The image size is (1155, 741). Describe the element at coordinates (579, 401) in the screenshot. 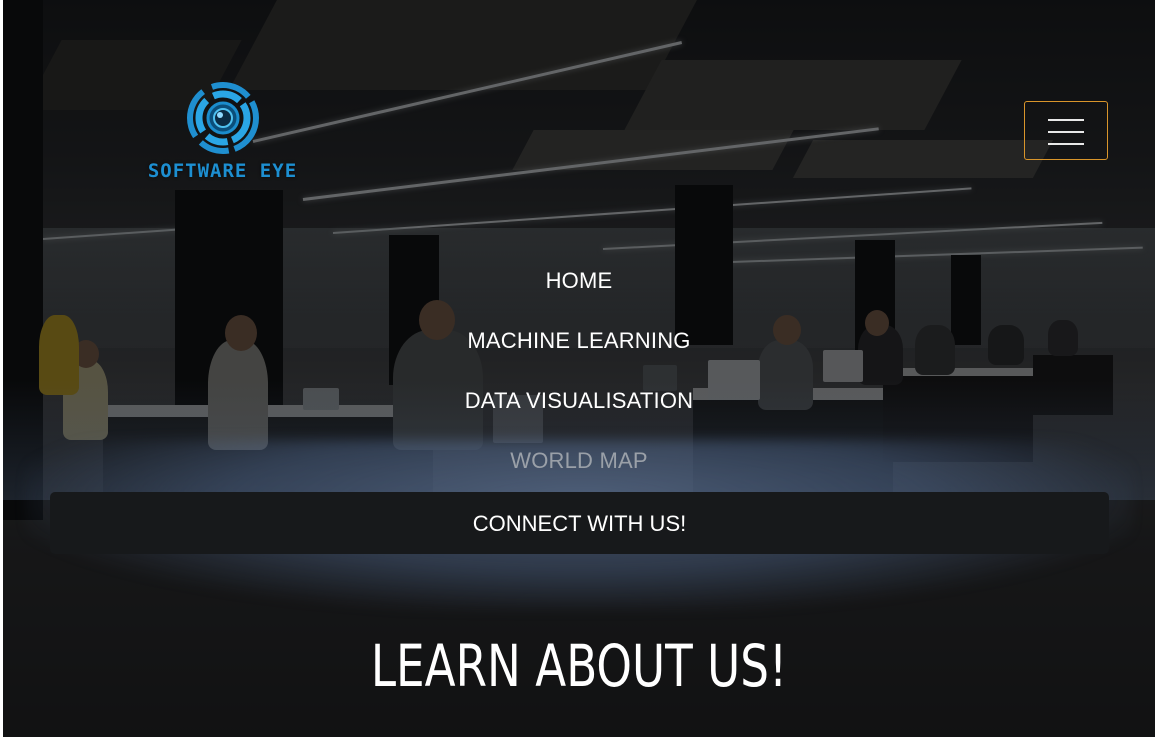

I see `nav-item-data-visualisation: DATA VISUALISATION` at that location.